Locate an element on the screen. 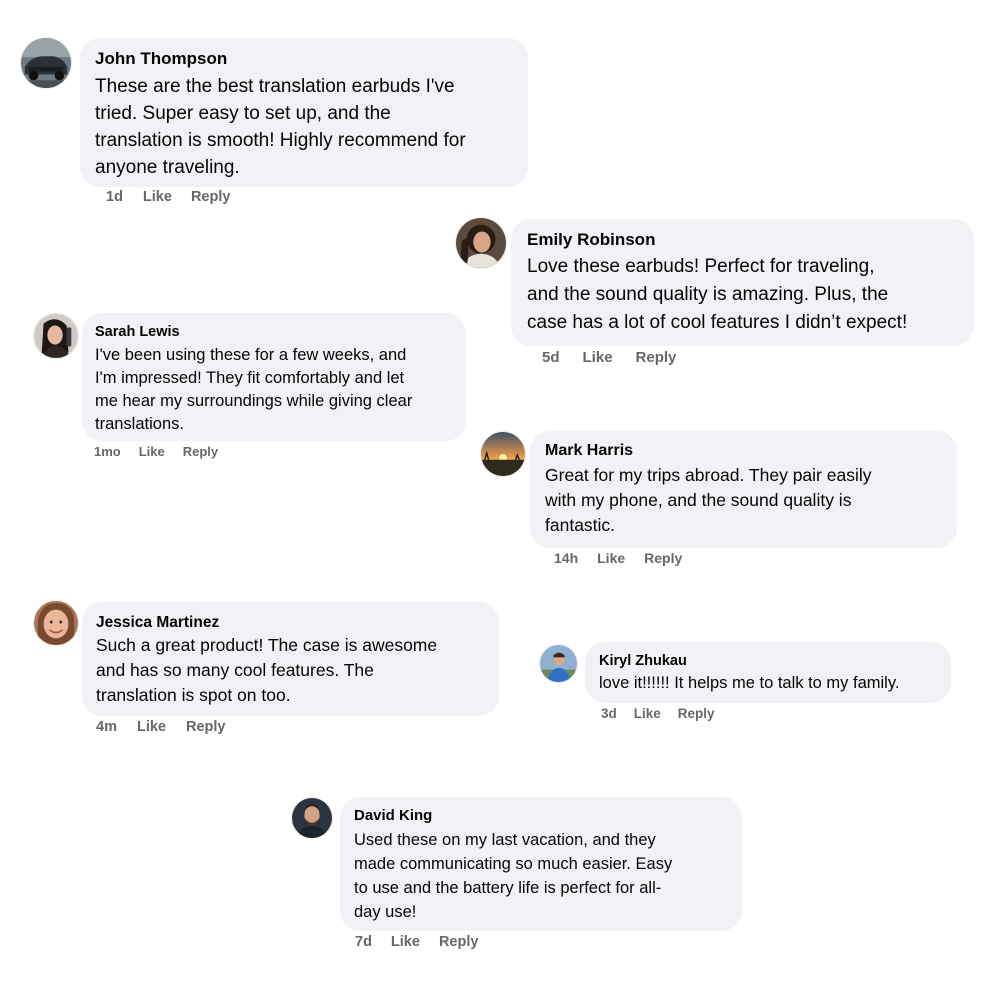 This screenshot has height=1000, width=1000. comment-text-line: translation is spot on too. is located at coordinates (193, 695).